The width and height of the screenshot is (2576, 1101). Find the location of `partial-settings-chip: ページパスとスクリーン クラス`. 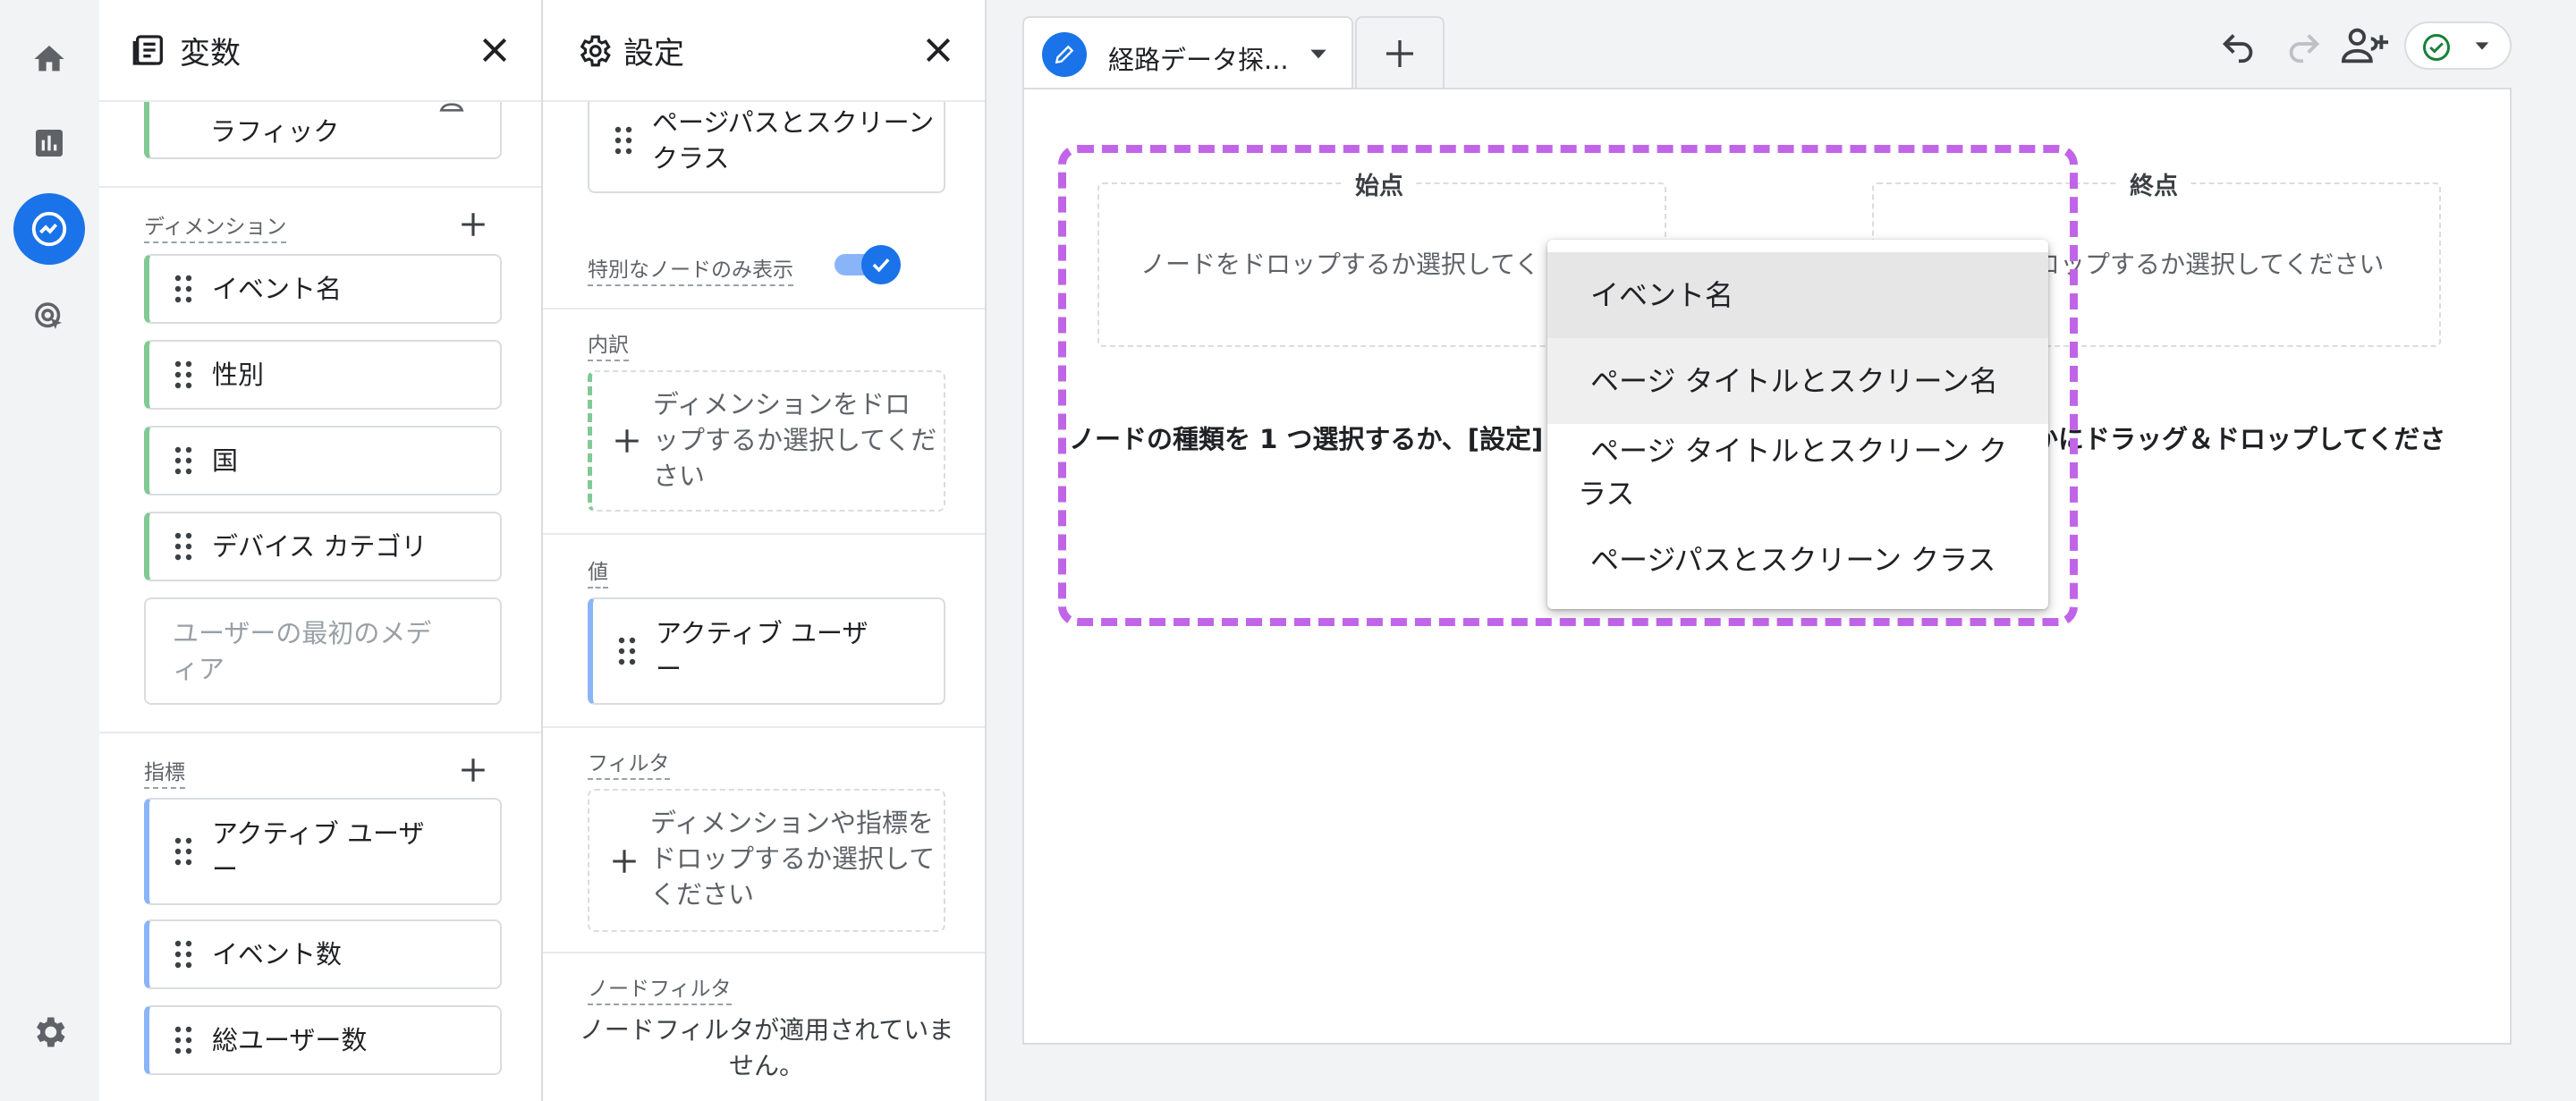

partial-settings-chip: ページパスとスクリーン クラス is located at coordinates (766, 141).